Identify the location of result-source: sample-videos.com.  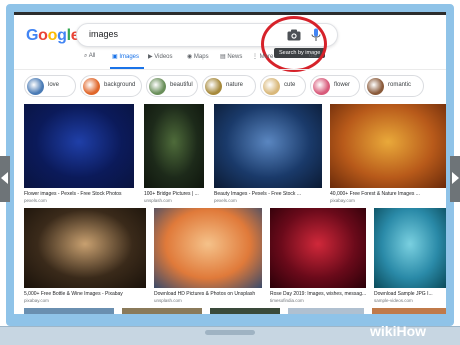
(393, 300).